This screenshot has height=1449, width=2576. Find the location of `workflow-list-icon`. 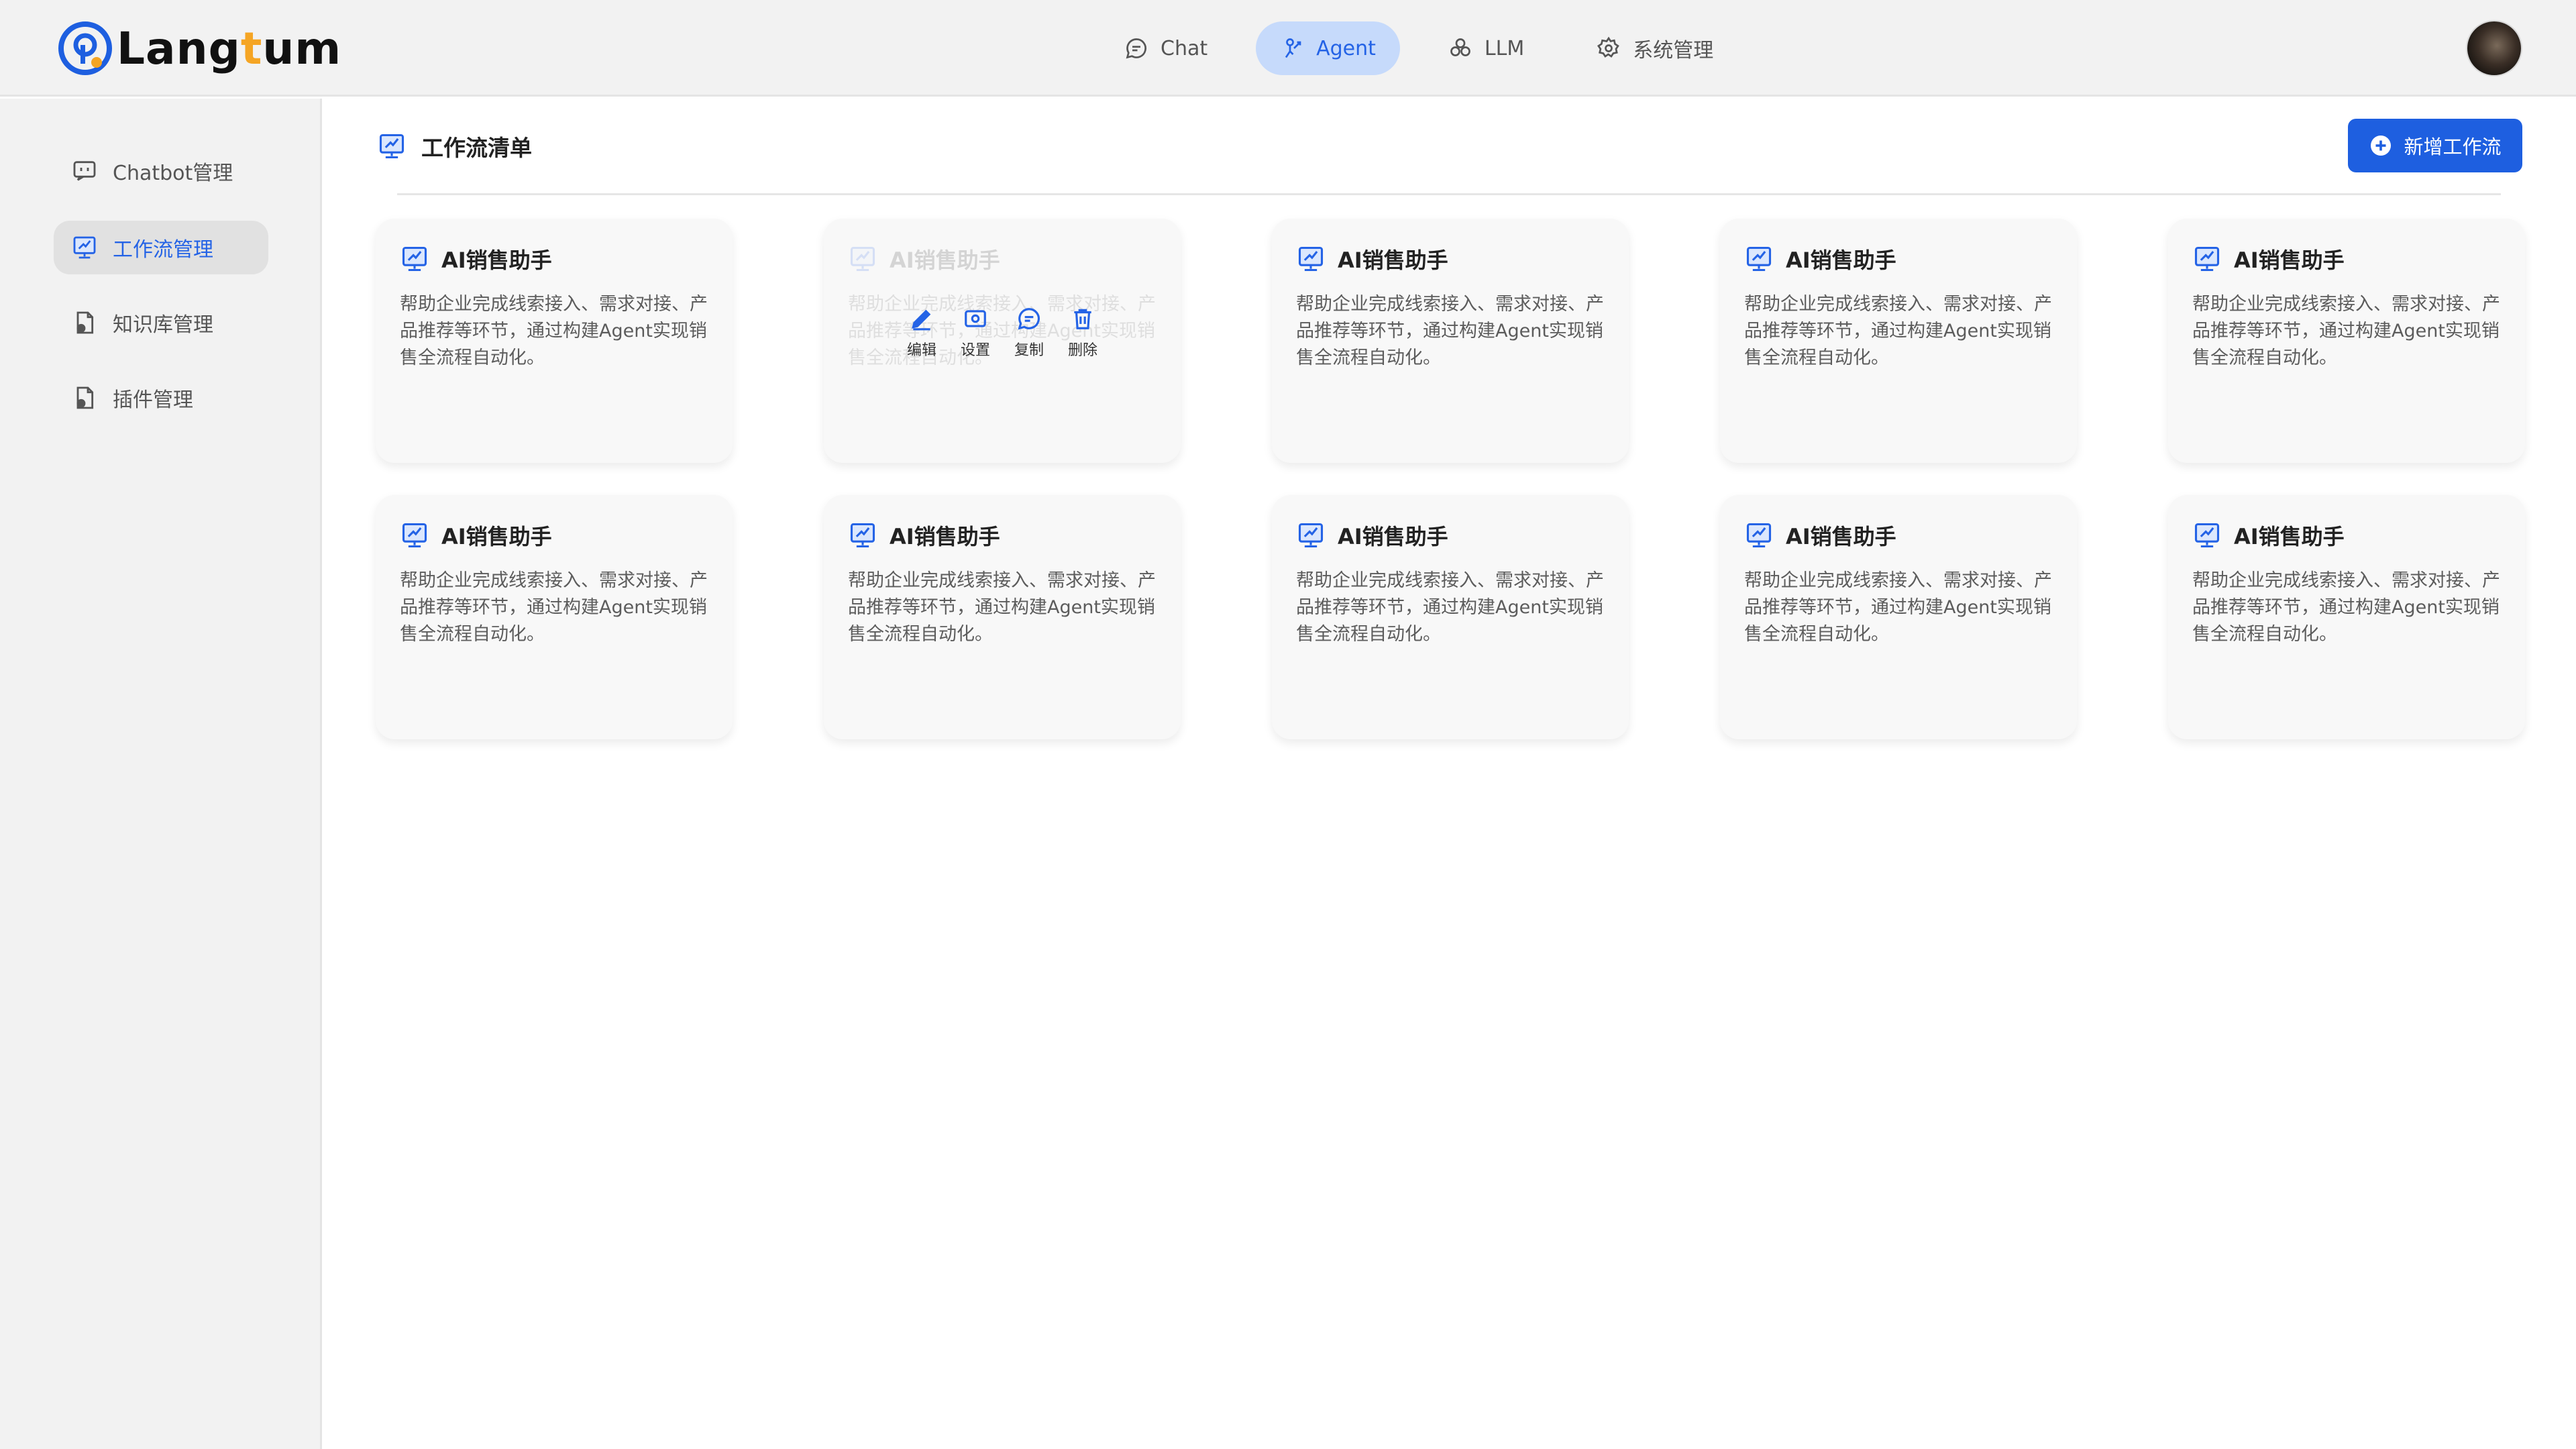

workflow-list-icon is located at coordinates (392, 146).